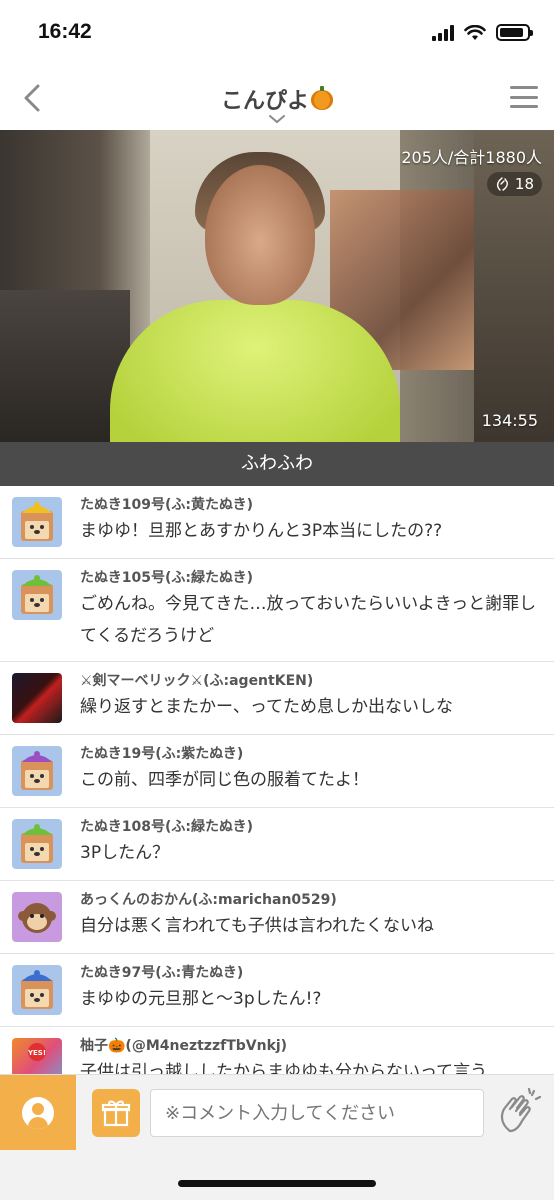 This screenshot has width=554, height=1200. What do you see at coordinates (260, 235) in the screenshot?
I see `video-person-face` at bounding box center [260, 235].